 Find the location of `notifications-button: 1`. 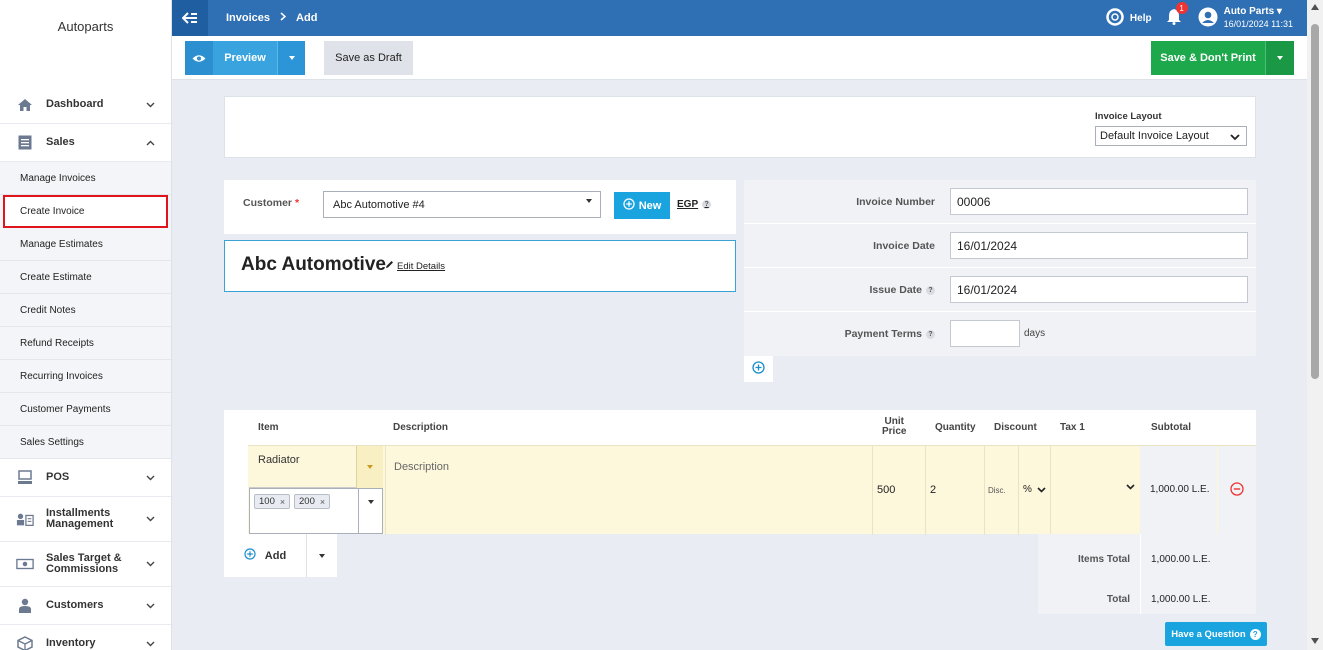

notifications-button: 1 is located at coordinates (1177, 15).